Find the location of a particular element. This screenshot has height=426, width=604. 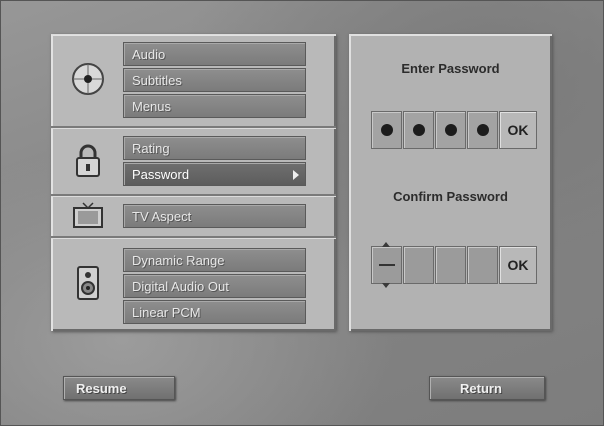

menu-item-label: Rating is located at coordinates (151, 148).